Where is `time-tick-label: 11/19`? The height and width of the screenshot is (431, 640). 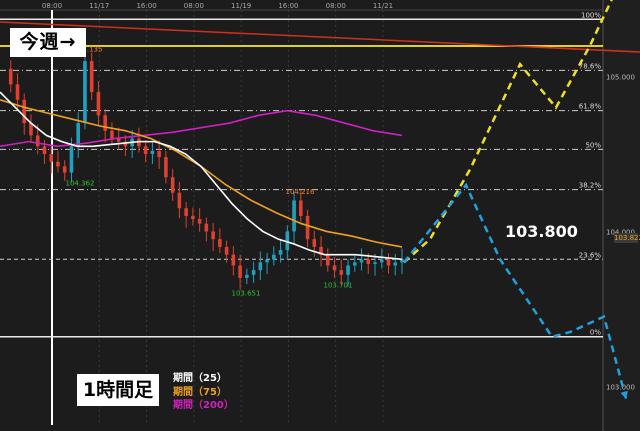
time-tick-label: 11/19 is located at coordinates (241, 6).